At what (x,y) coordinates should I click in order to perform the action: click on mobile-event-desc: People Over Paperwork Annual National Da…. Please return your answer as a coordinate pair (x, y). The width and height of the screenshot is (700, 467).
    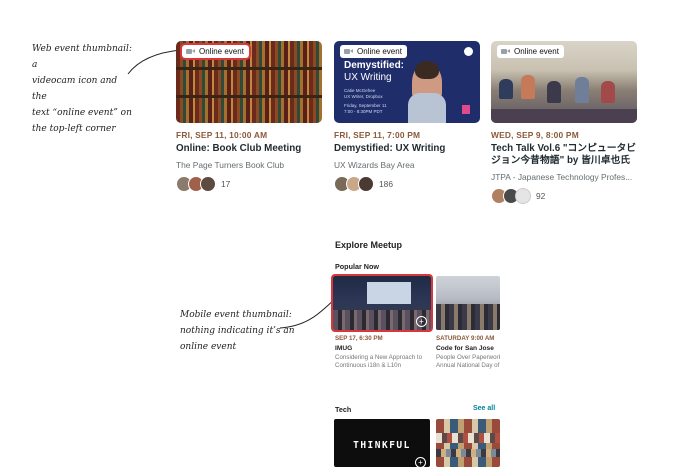
    Looking at the image, I should click on (468, 362).